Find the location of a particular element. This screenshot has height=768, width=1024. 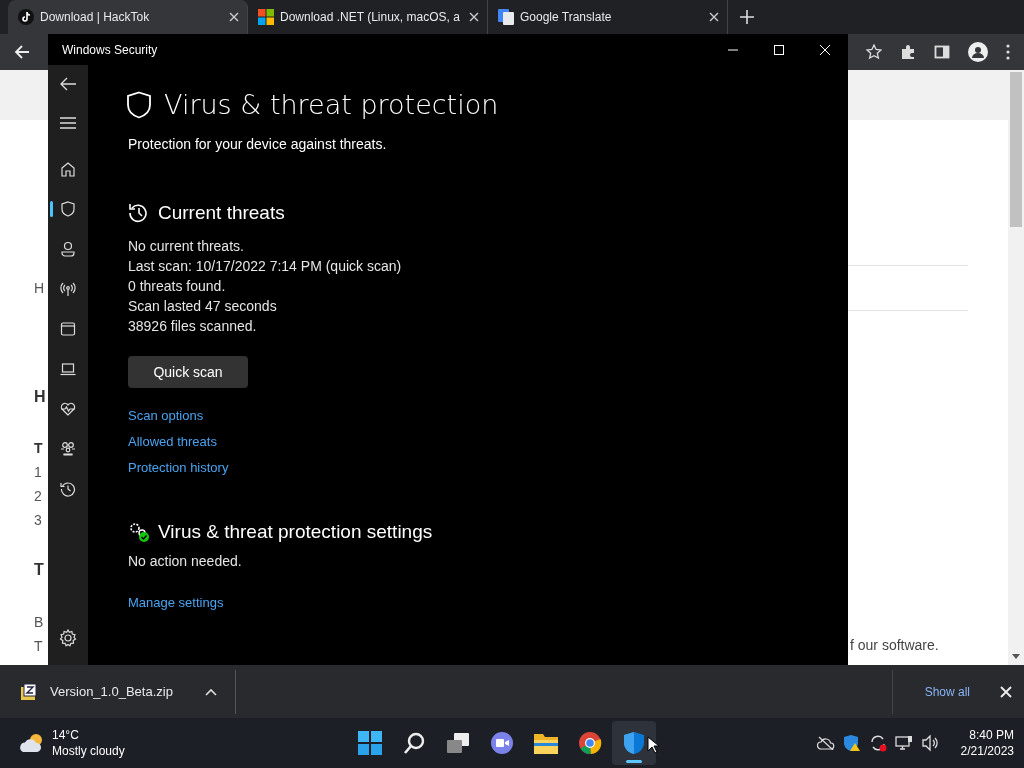

side-panel-icon is located at coordinates (942, 52).